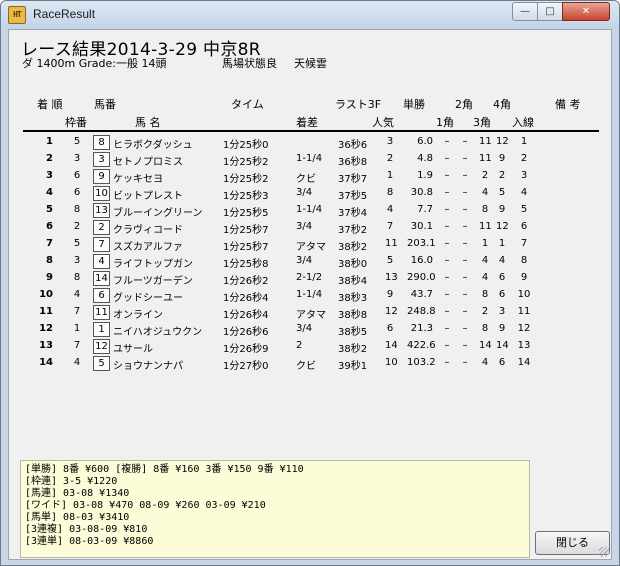 This screenshot has width=620, height=566. I want to click on umaban-cell: 4, so click(101, 261).